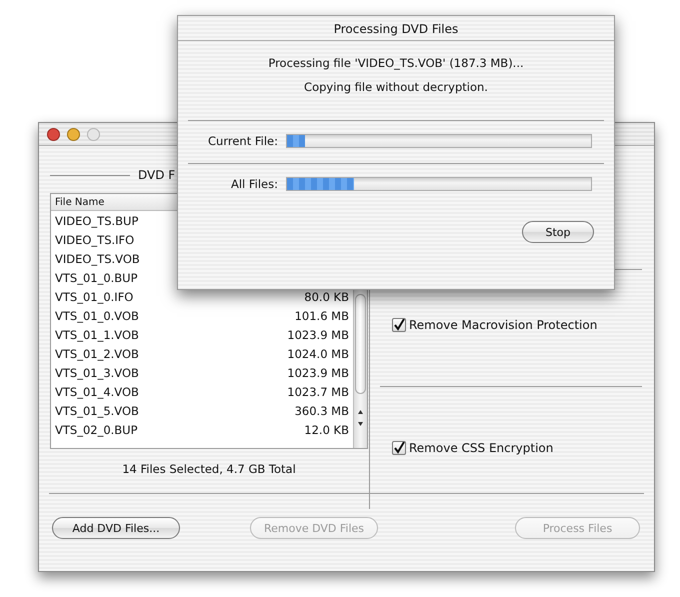 The image size is (680, 597). Describe the element at coordinates (94, 297) in the screenshot. I see `file-name: VTS_01_0.IFO` at that location.